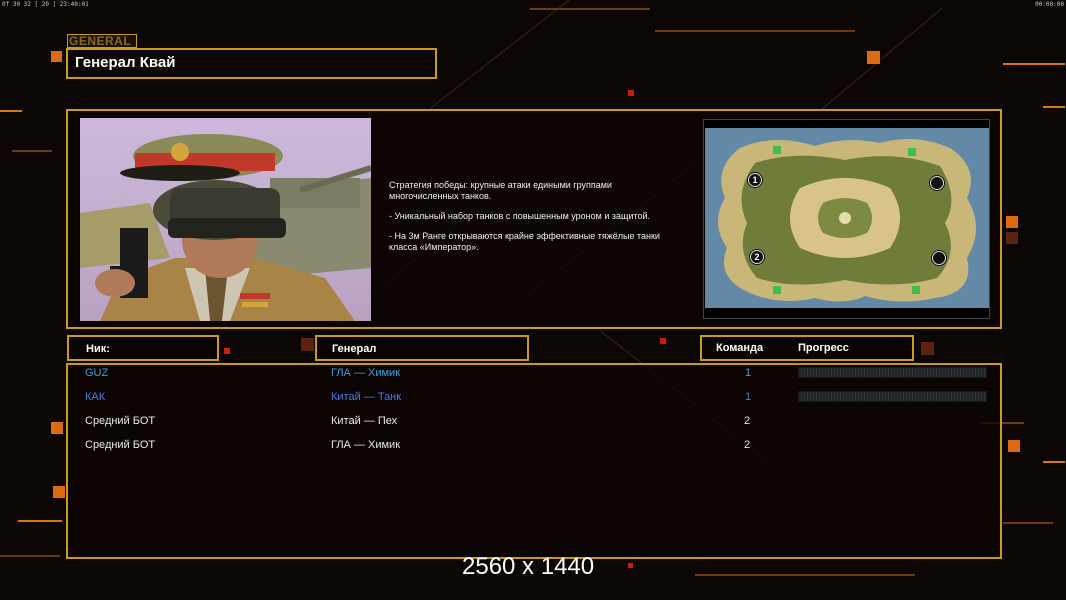  What do you see at coordinates (125, 62) in the screenshot?
I see `general-title: Генерал Квай` at bounding box center [125, 62].